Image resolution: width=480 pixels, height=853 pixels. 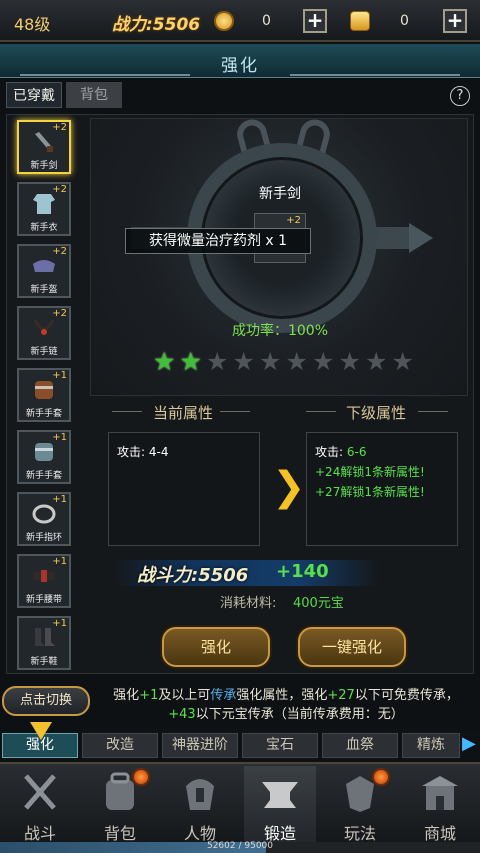 What do you see at coordinates (43, 414) in the screenshot?
I see `equipment-name: 新手手套` at bounding box center [43, 414].